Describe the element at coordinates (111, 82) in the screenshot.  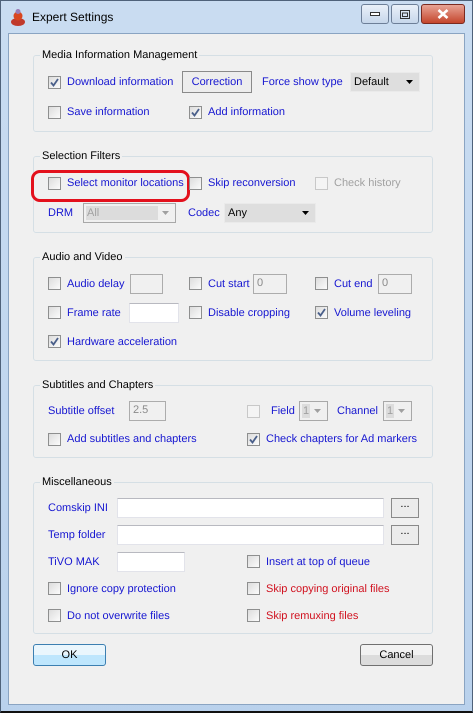
I see `checkbox: Download information` at that location.